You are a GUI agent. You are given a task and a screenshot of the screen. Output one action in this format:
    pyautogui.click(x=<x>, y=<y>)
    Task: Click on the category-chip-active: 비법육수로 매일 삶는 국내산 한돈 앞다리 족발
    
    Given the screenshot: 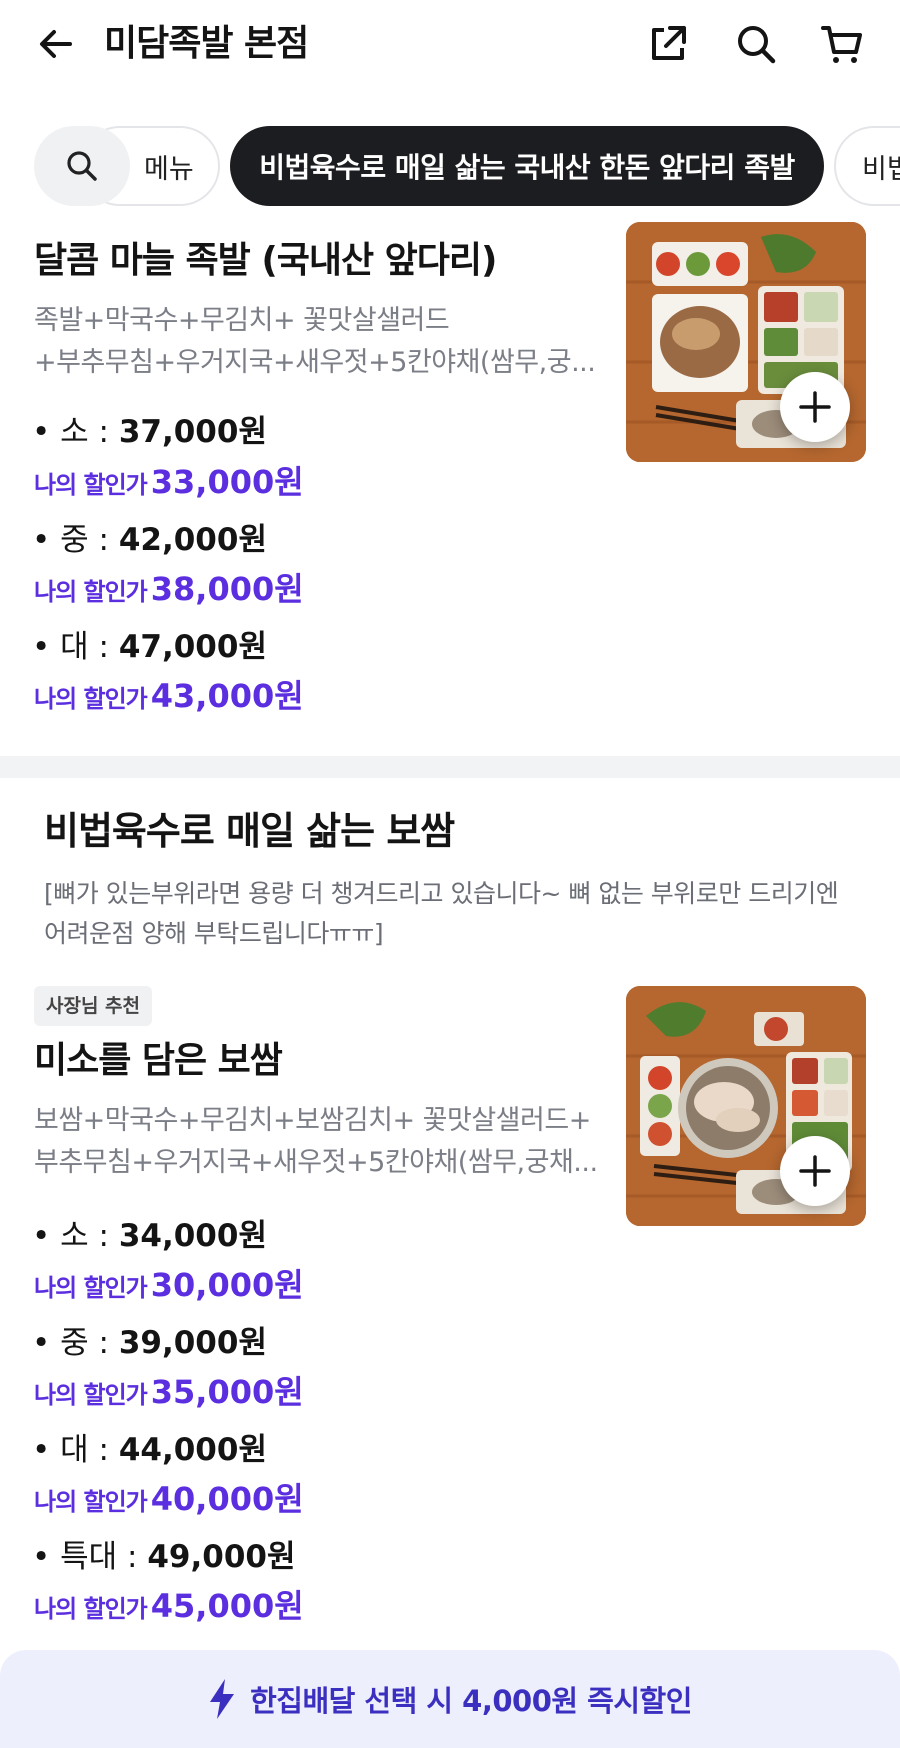 What is the action you would take?
    pyautogui.click(x=527, y=166)
    